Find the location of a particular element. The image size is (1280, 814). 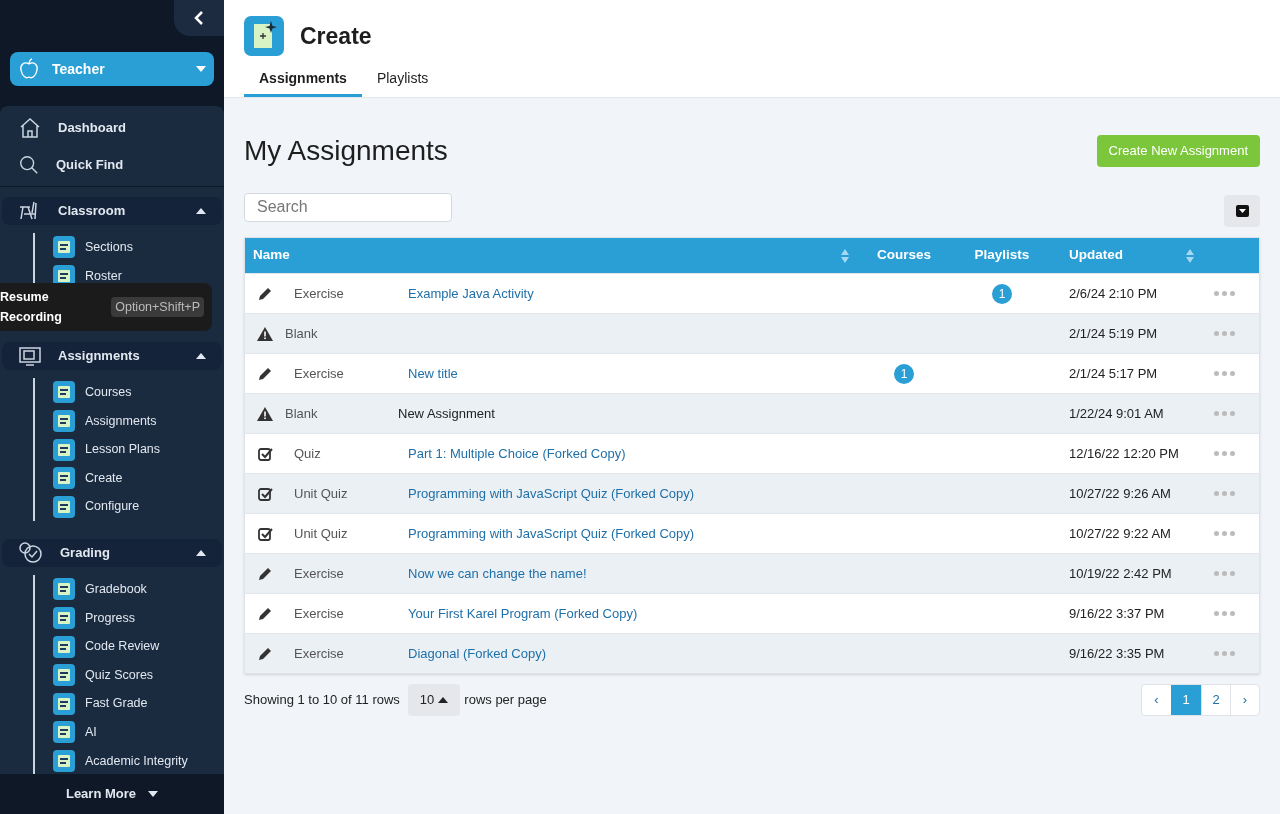

updated-cell-text: 2/1/24 5:19 PM is located at coordinates (1113, 333).